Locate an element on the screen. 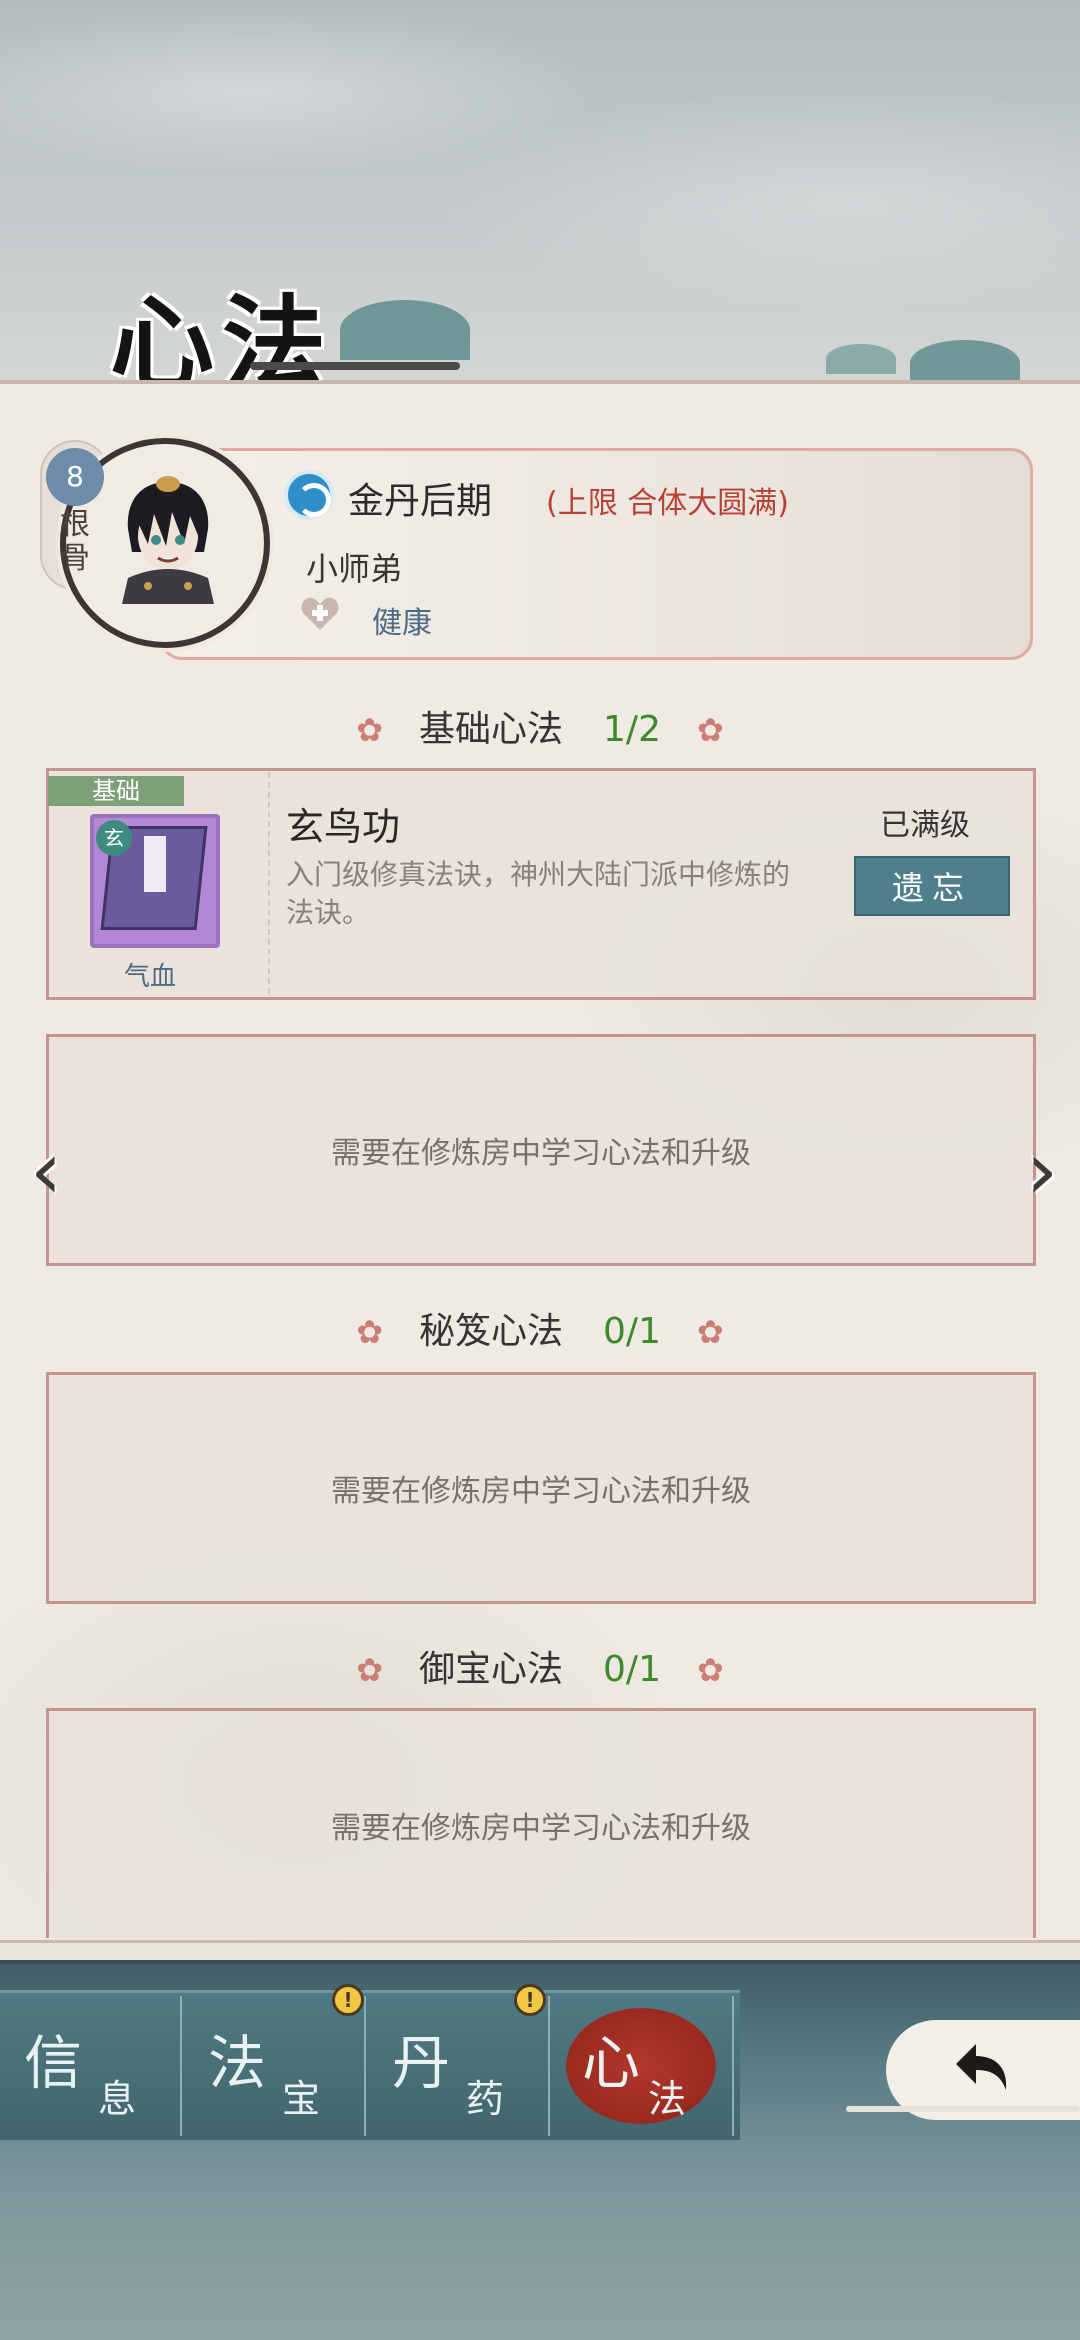 This screenshot has width=1080, height=2340. tab-big-char: 丹 is located at coordinates (421, 2063).